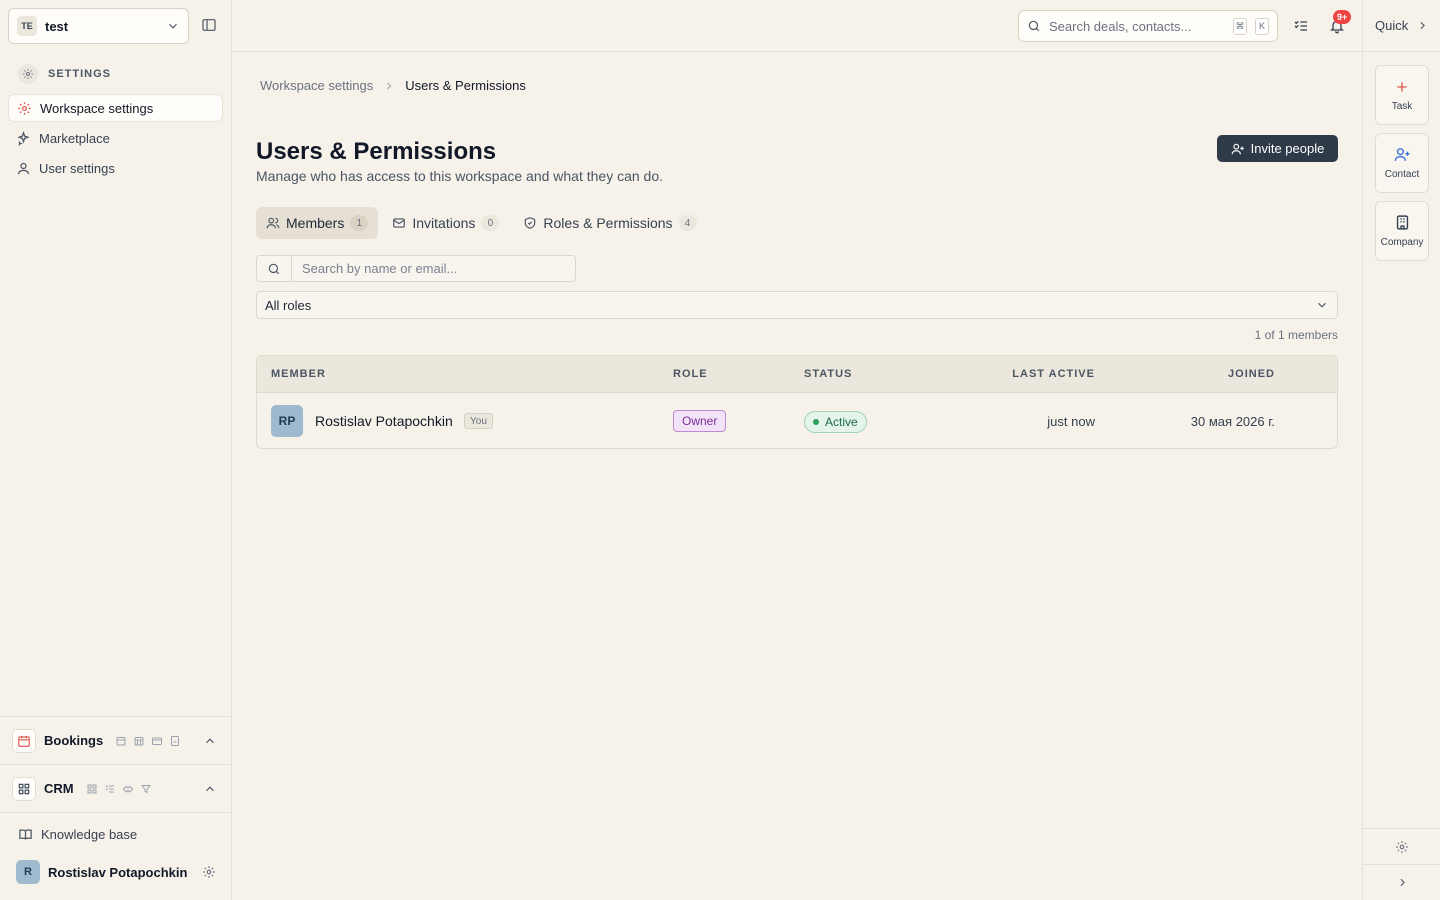 This screenshot has width=1440, height=900. Describe the element at coordinates (1251, 374) in the screenshot. I see `column-header-joined: JOINED` at that location.